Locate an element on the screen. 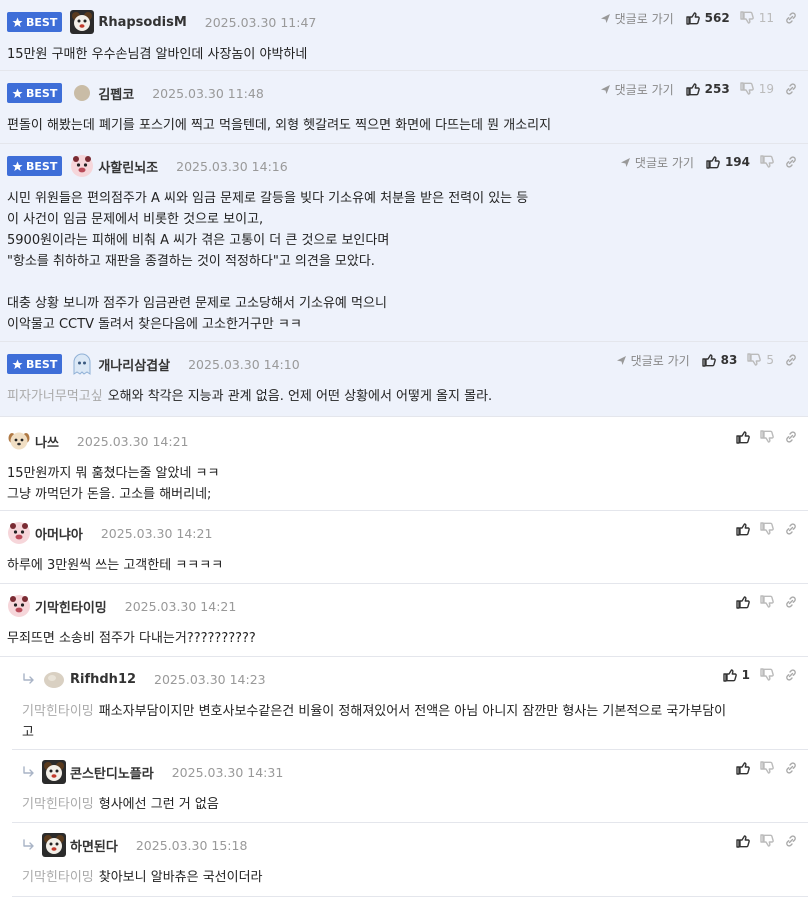 The width and height of the screenshot is (808, 897). author-name: 기막힌타이밍 is located at coordinates (71, 606).